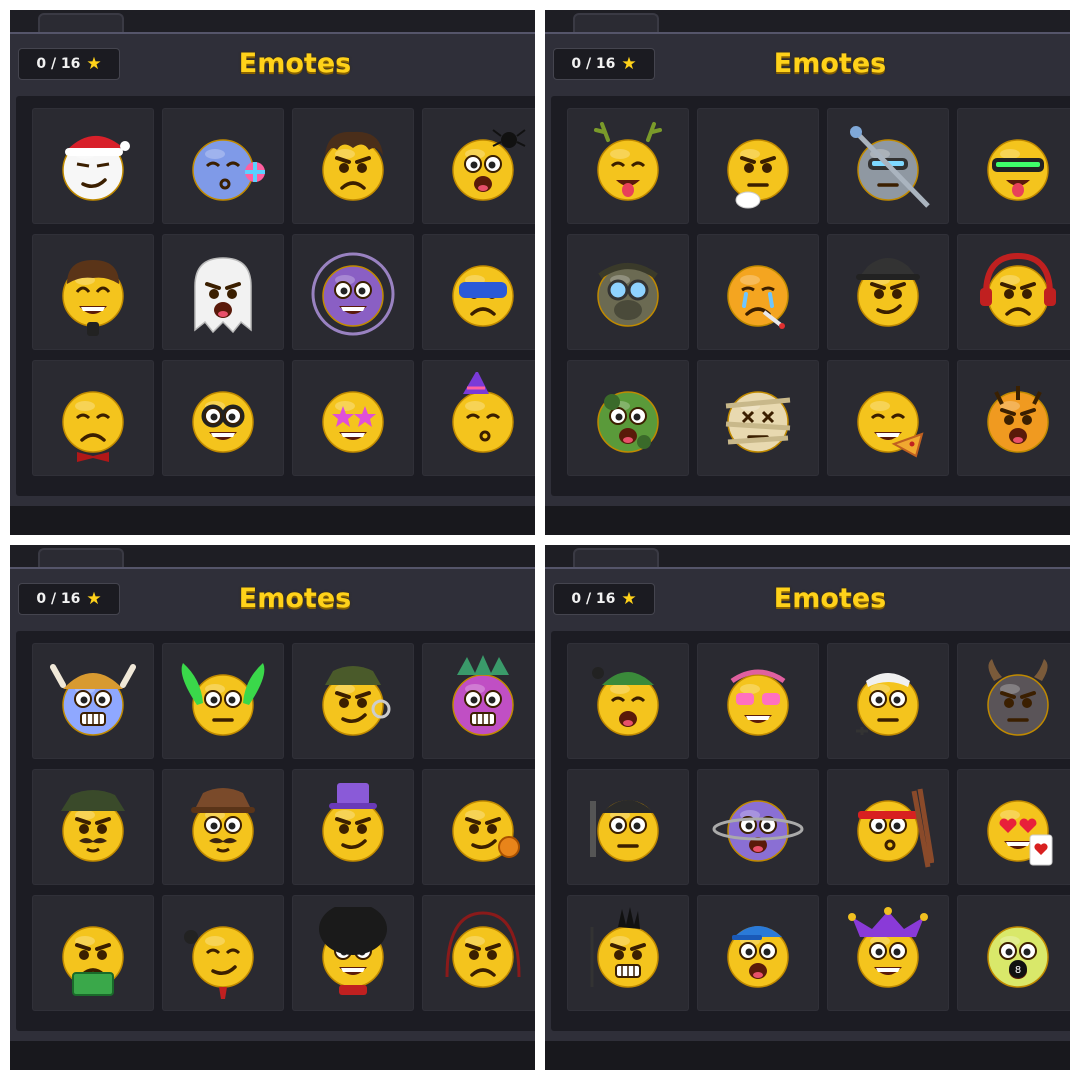  What do you see at coordinates (888, 947) in the screenshot?
I see `jester-cocktail-emote-icon` at bounding box center [888, 947].